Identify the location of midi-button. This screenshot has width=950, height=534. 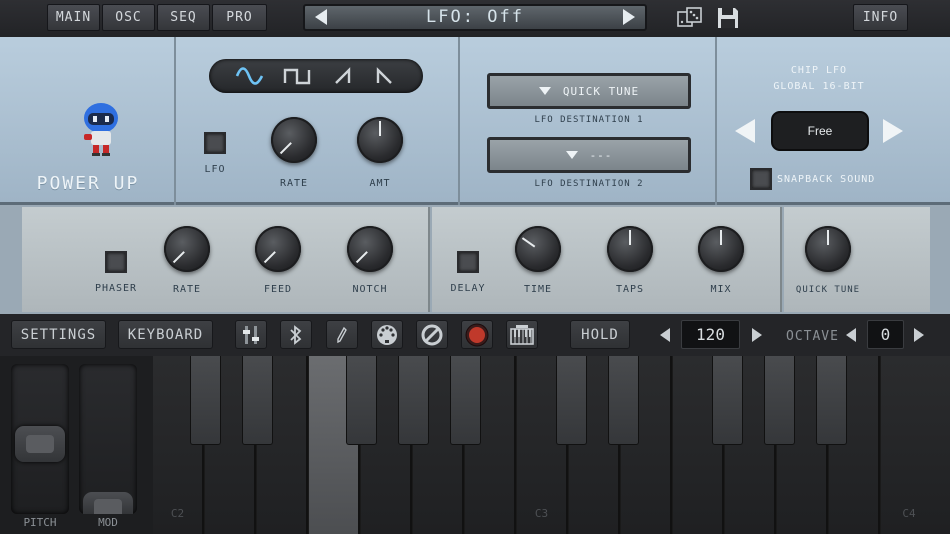
(387, 334).